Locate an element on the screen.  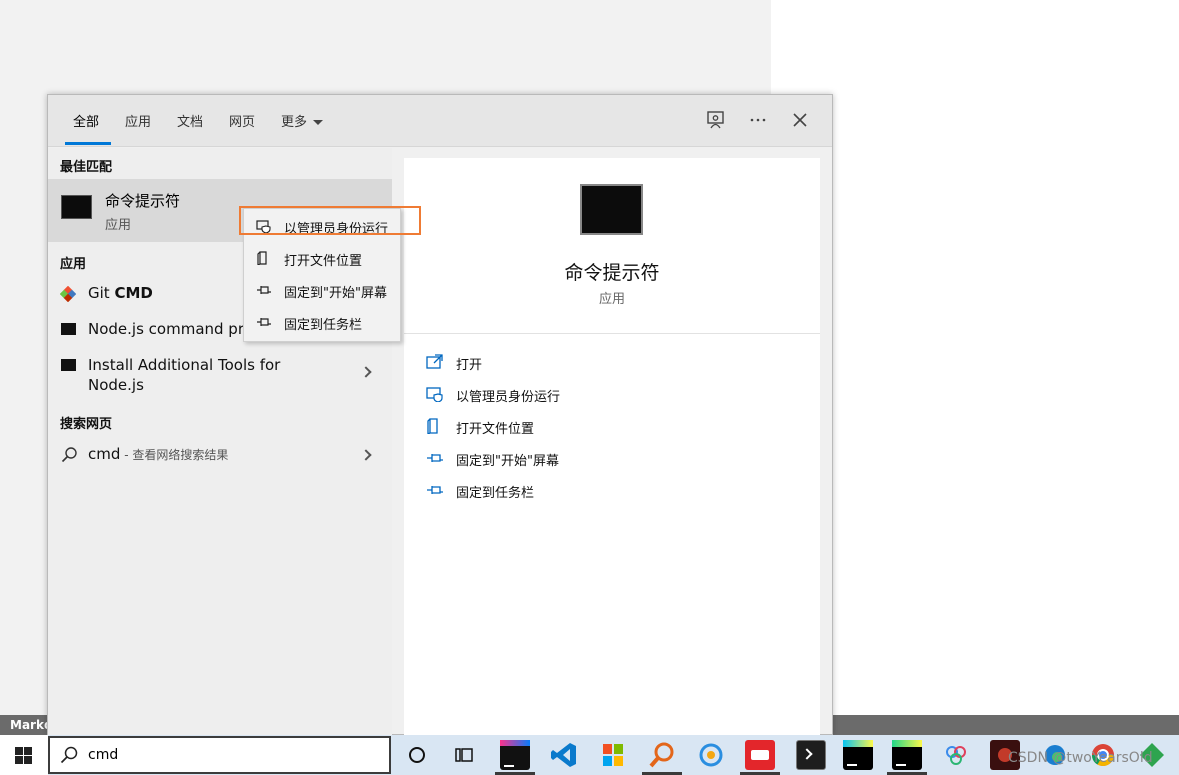
taskbar-search-input: cmd is located at coordinates (219, 755).